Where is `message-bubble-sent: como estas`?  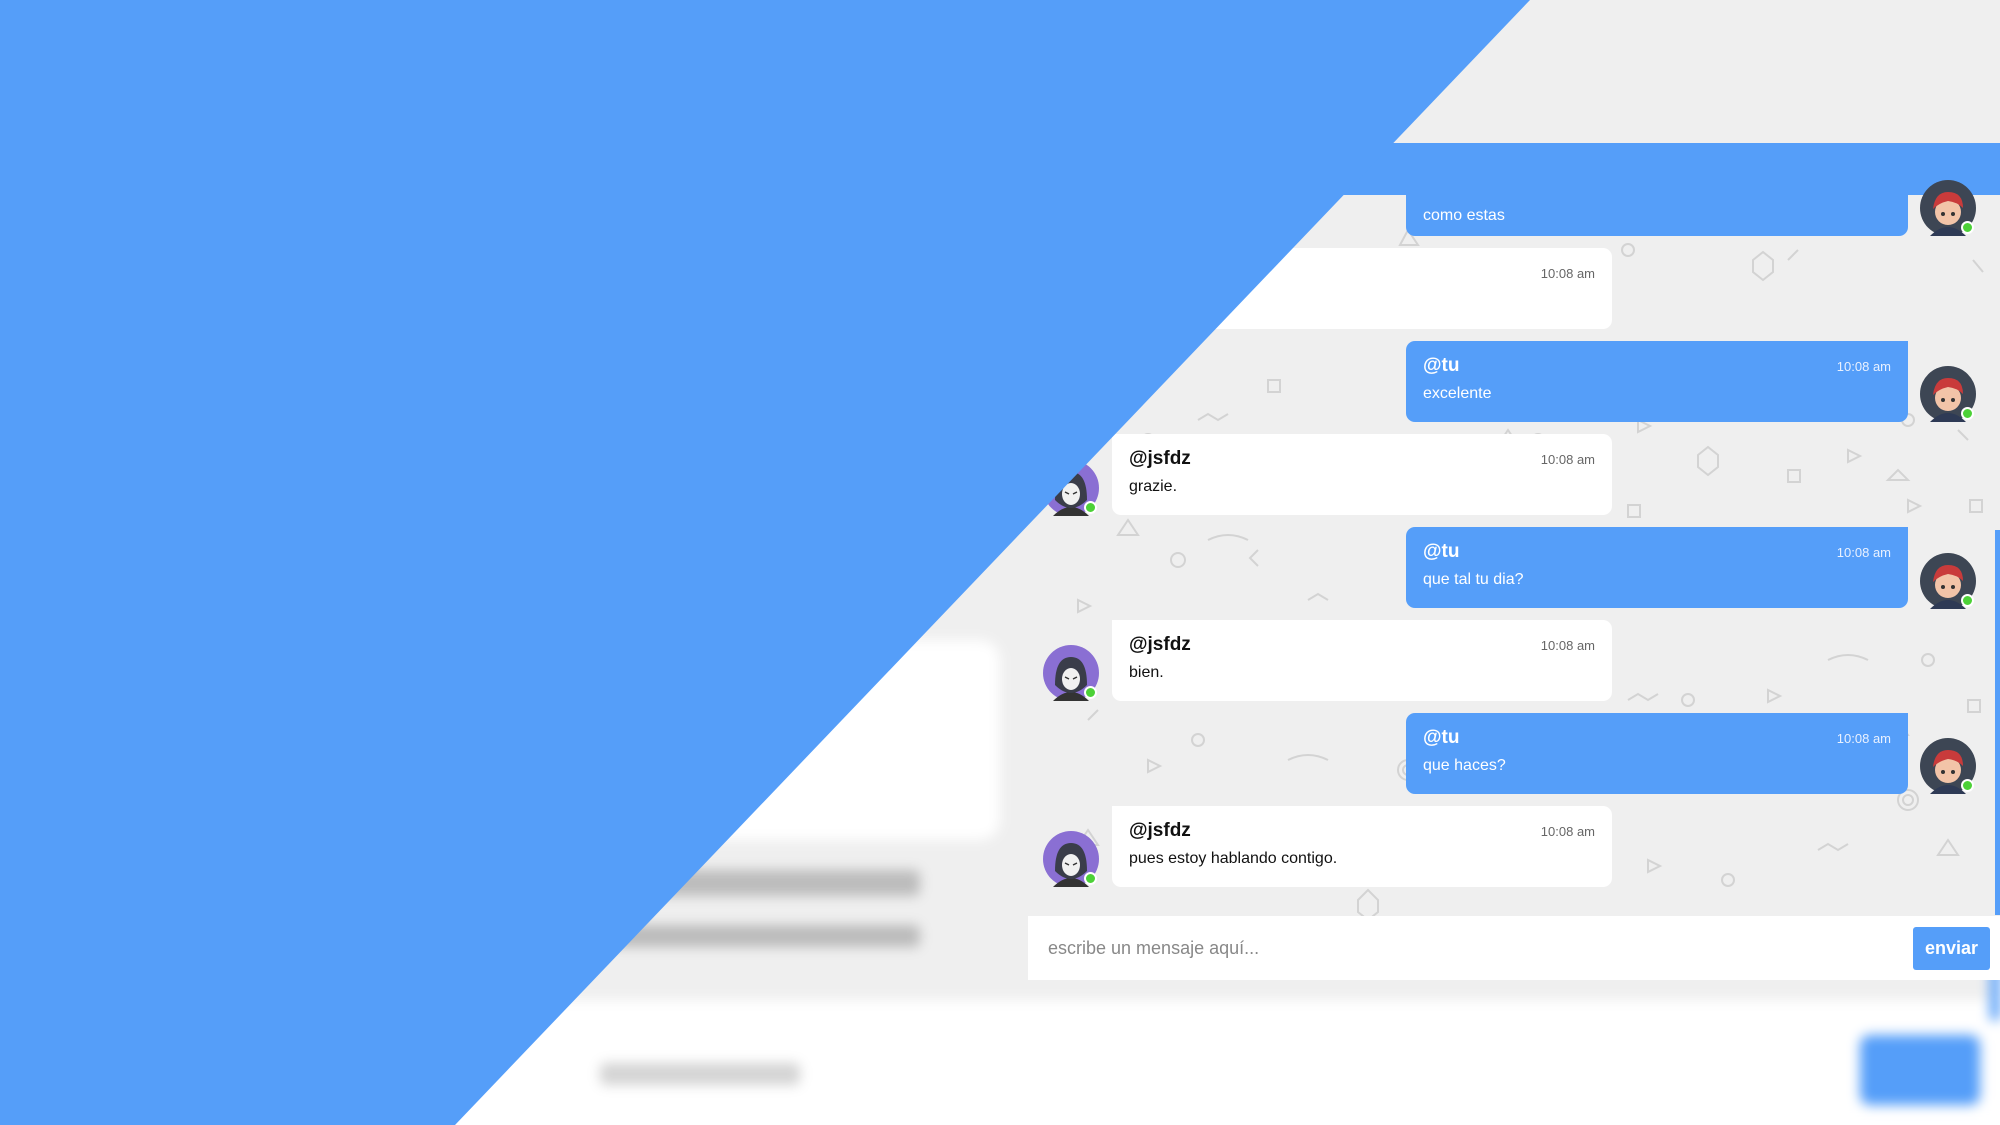
message-bubble-sent: como estas is located at coordinates (1657, 210).